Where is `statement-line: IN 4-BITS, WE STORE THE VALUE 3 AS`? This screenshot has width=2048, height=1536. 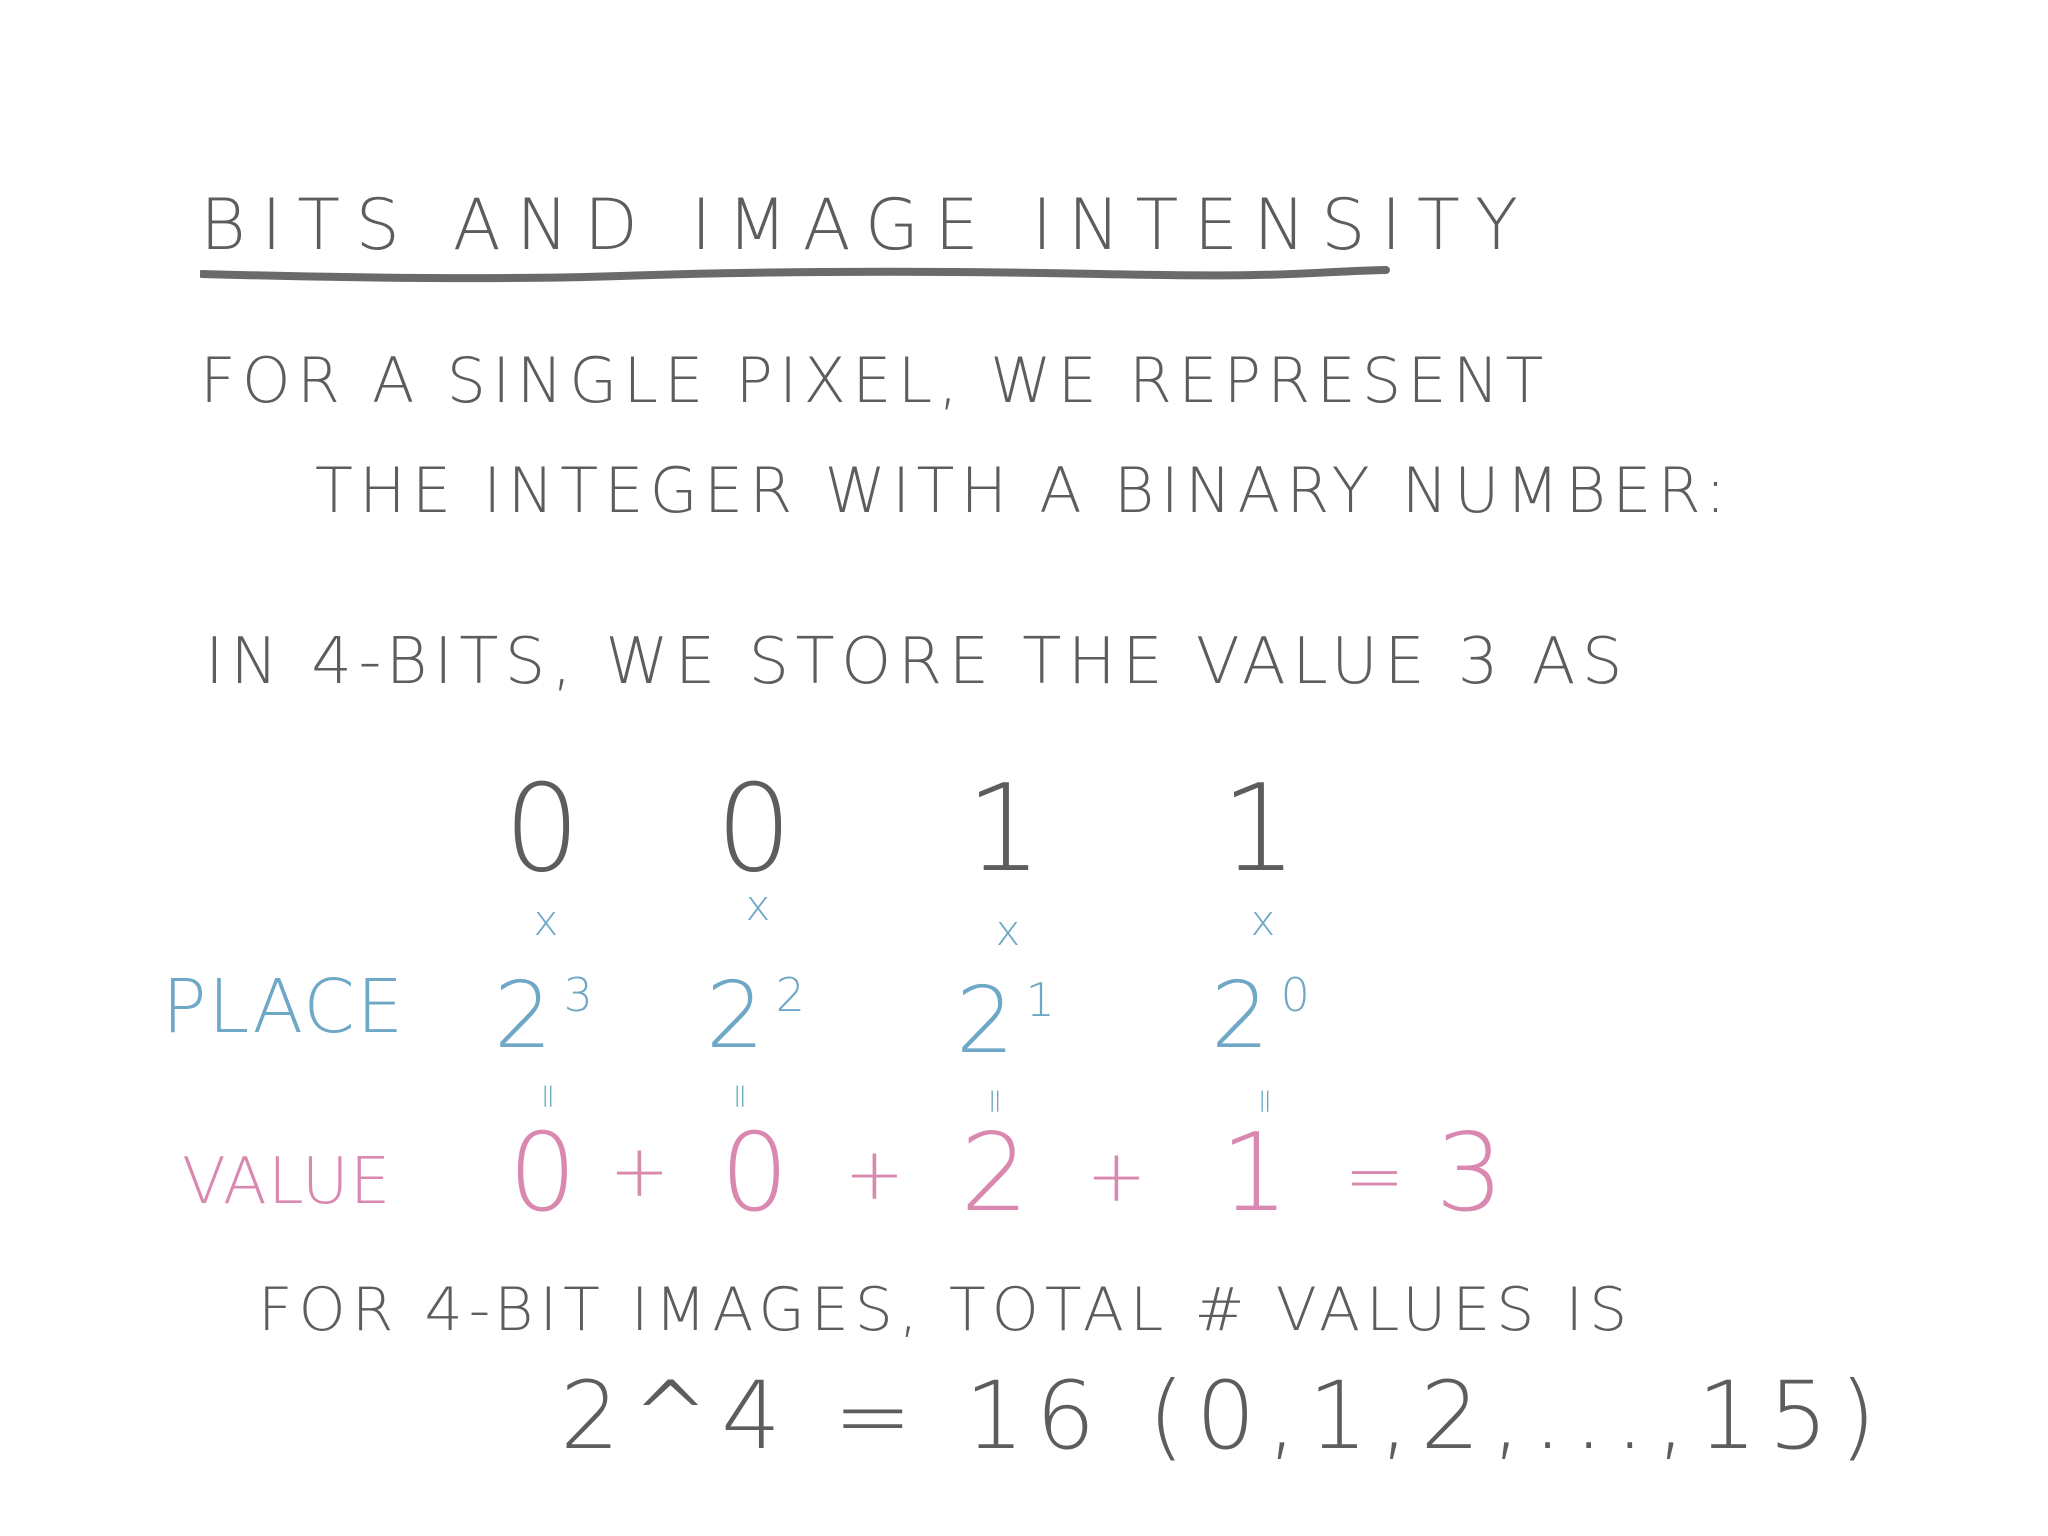 statement-line: IN 4-BITS, WE STORE THE VALUE 3 AS is located at coordinates (917, 662).